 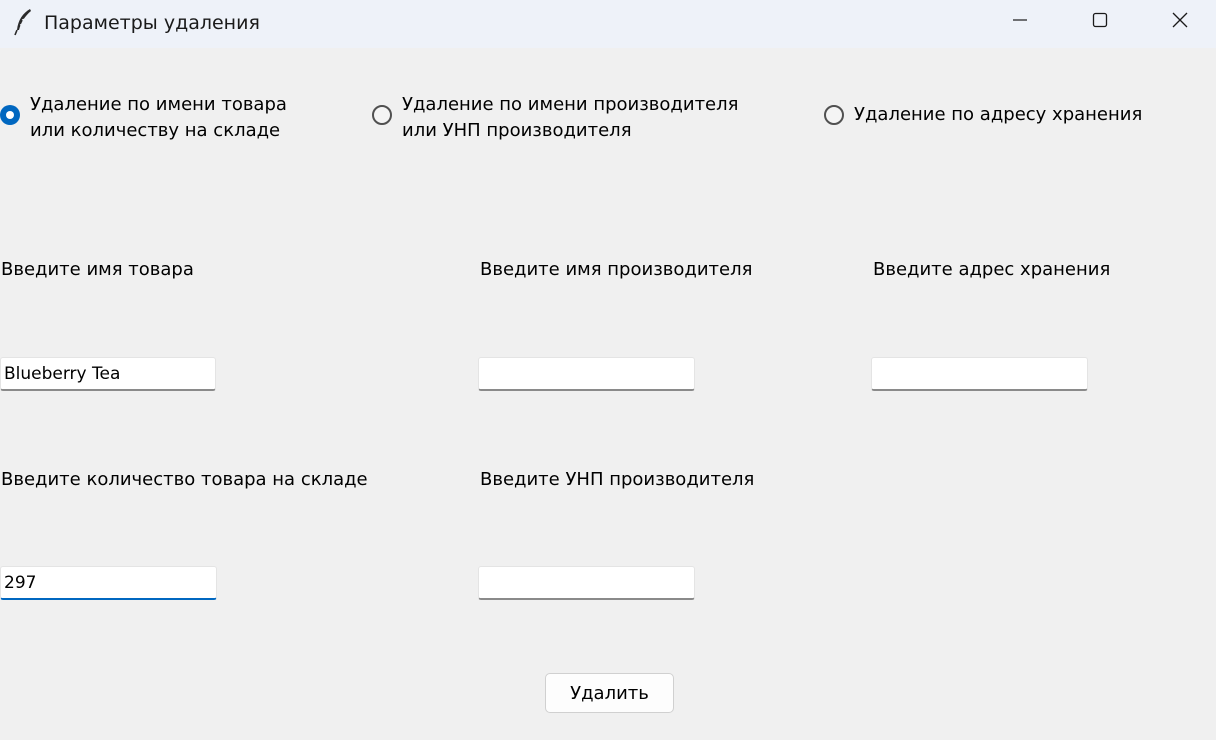 What do you see at coordinates (586, 374) in the screenshot?
I see `manufacturer-name-input` at bounding box center [586, 374].